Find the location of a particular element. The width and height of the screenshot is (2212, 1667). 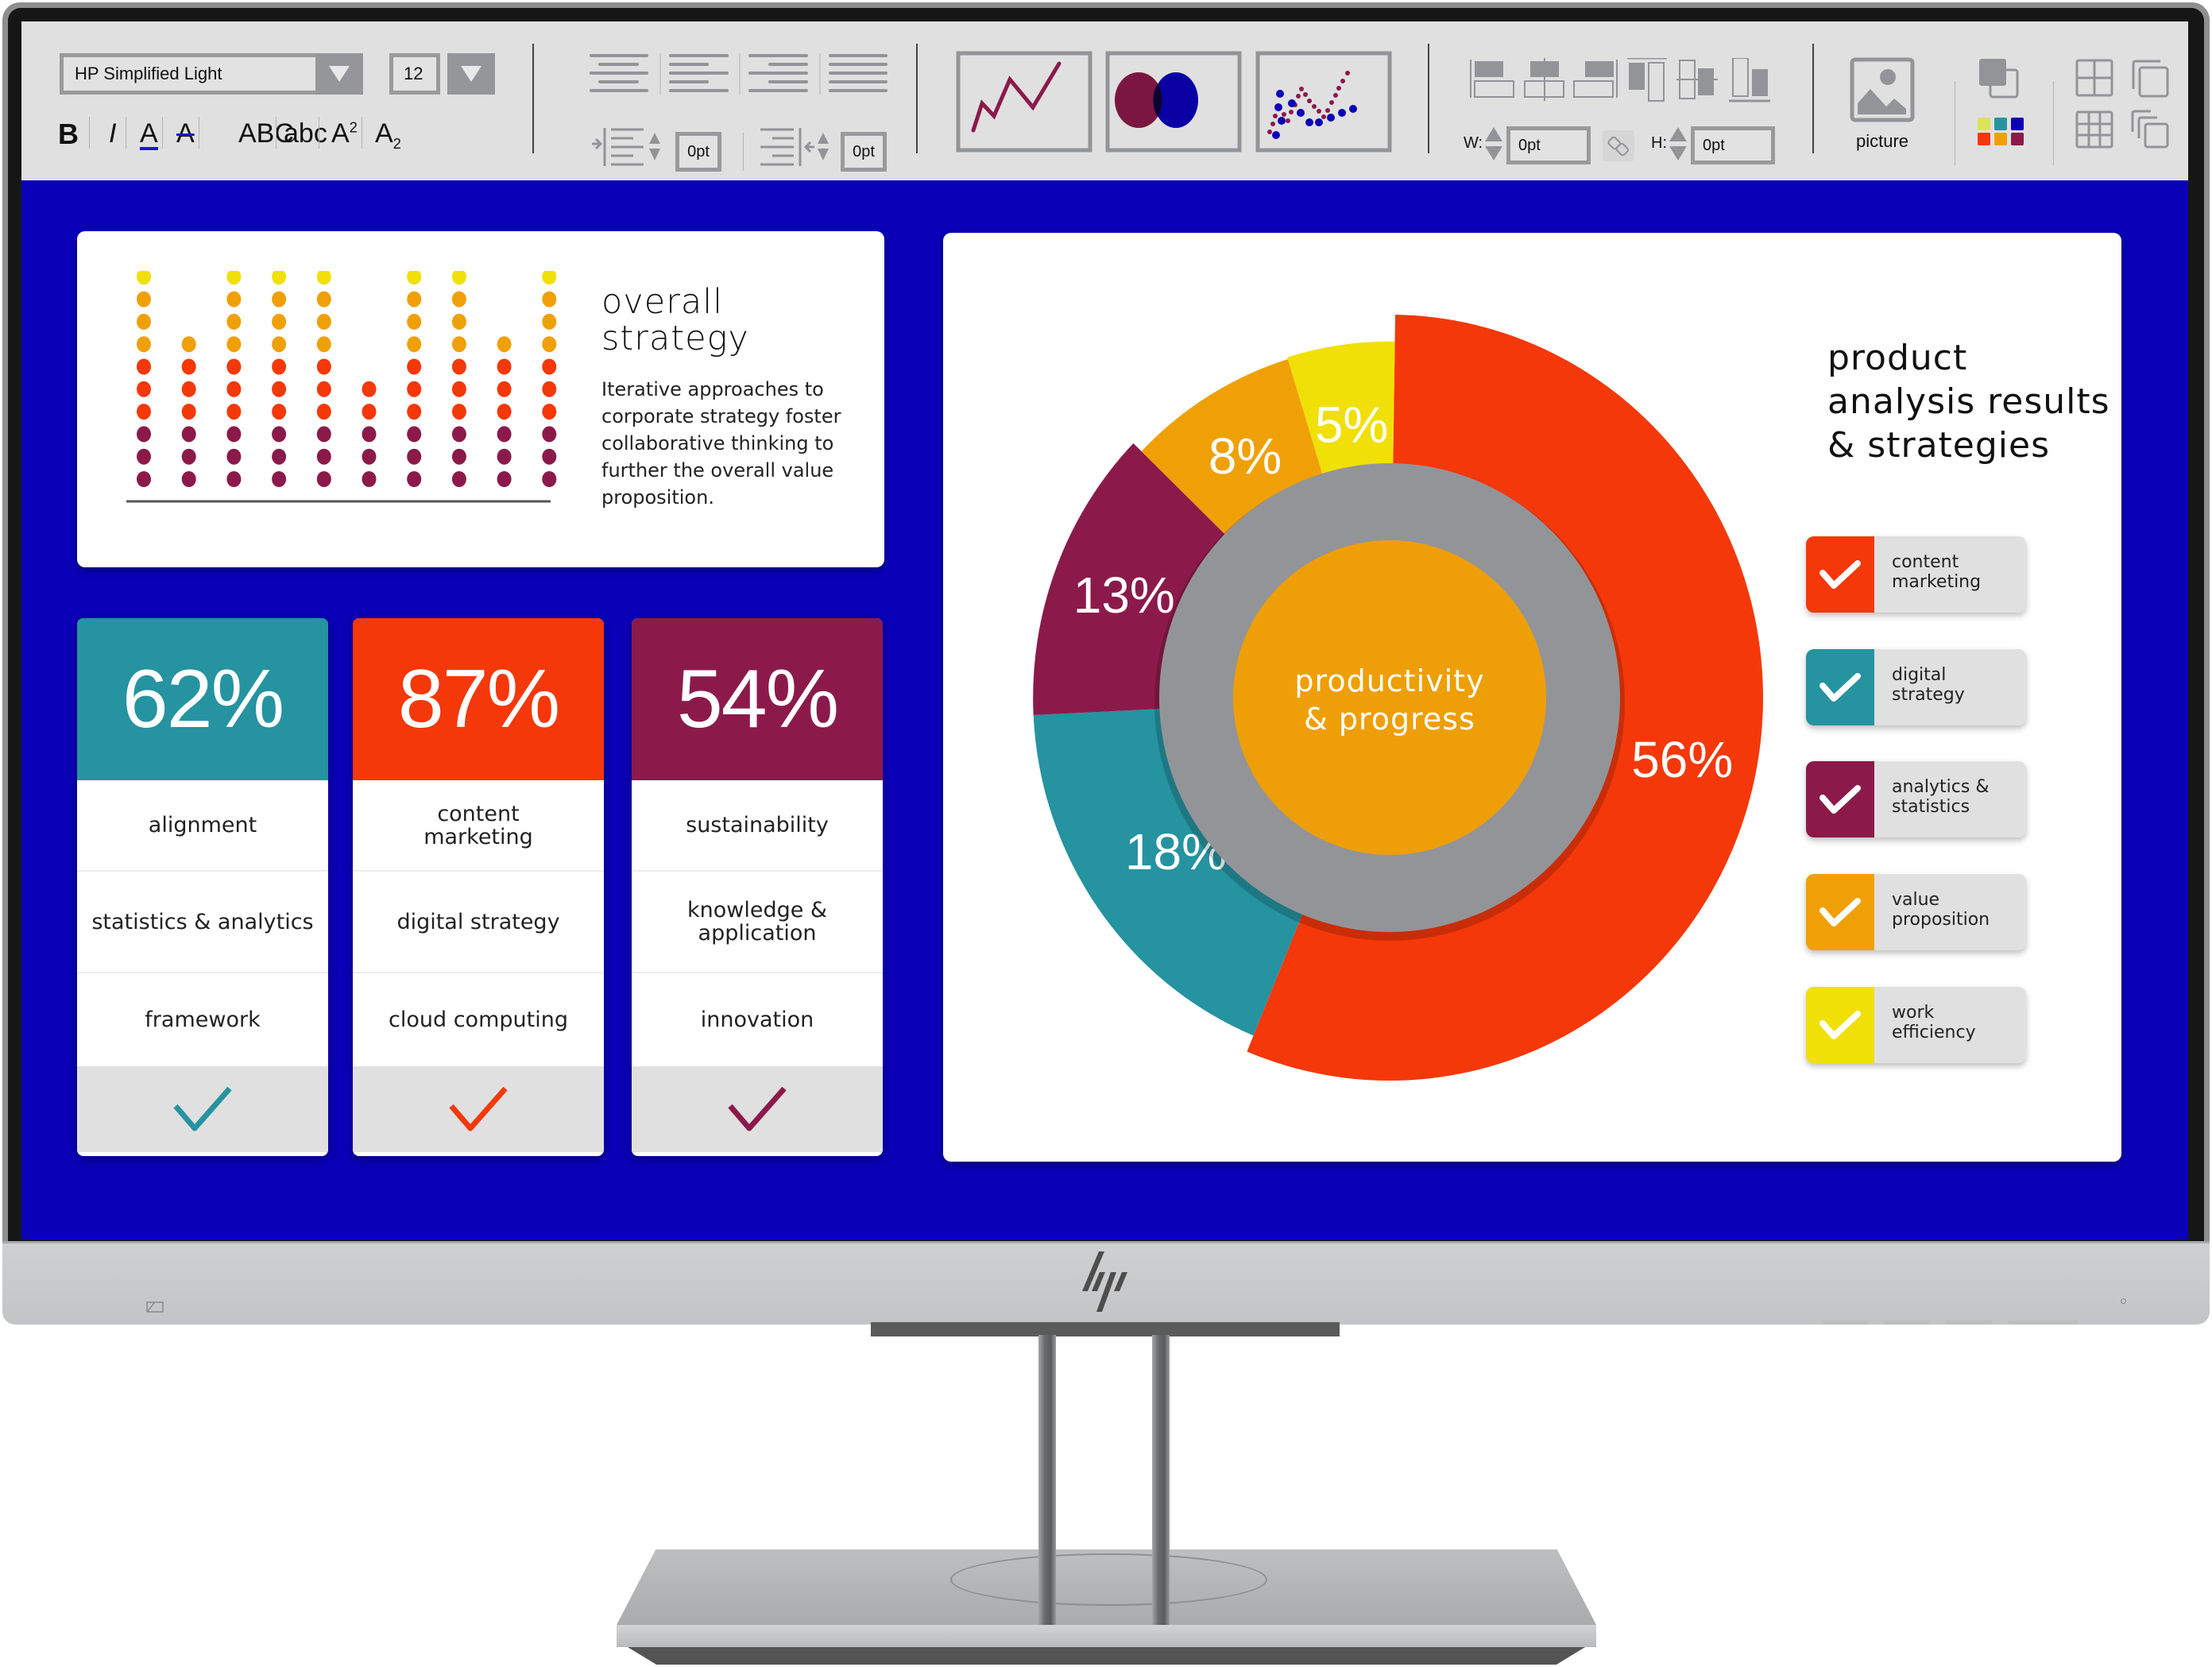

width-stepper is located at coordinates (1493, 145).